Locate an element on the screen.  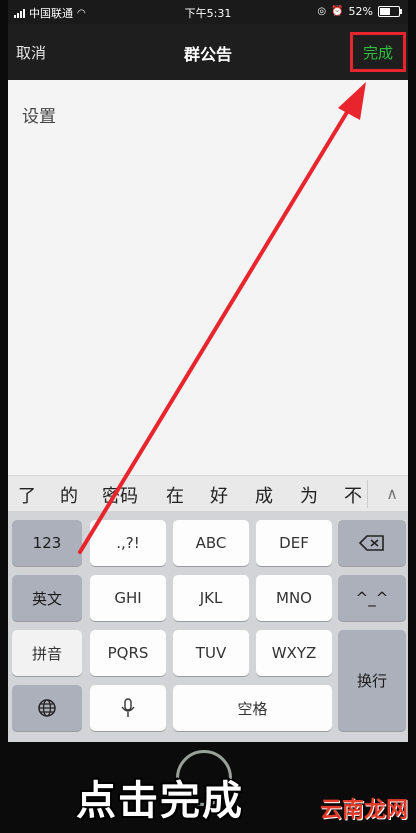
caption-text: 点击完成 is located at coordinates (160, 801).